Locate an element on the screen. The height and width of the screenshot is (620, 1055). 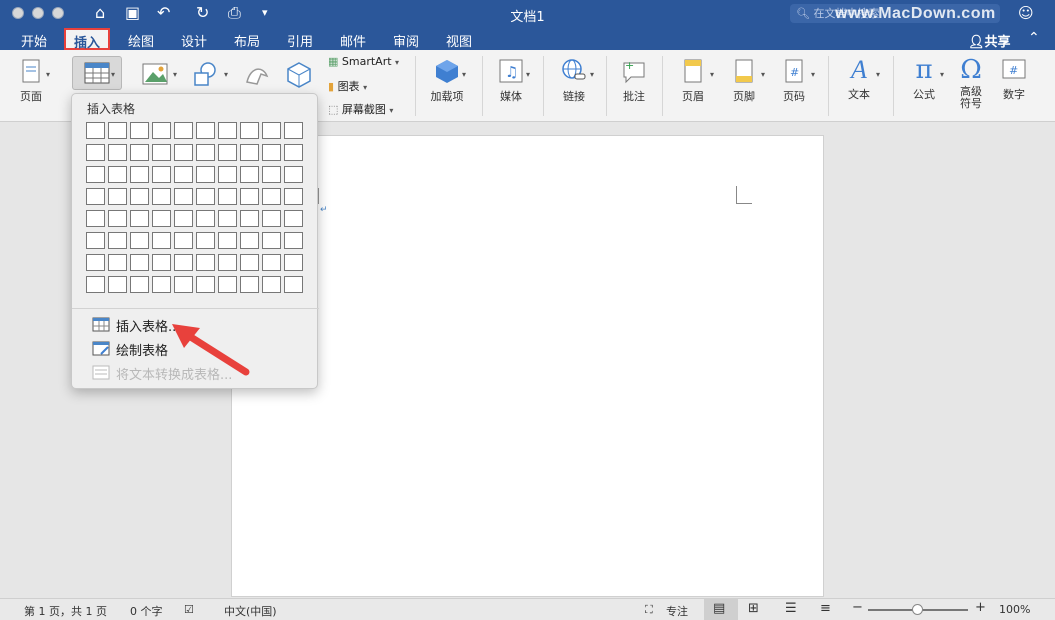
picture-icon is located at coordinates (155, 74).